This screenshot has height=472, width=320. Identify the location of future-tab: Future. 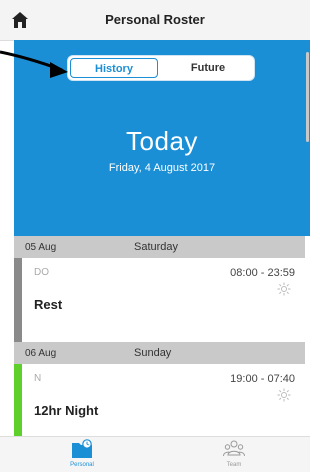
(208, 68).